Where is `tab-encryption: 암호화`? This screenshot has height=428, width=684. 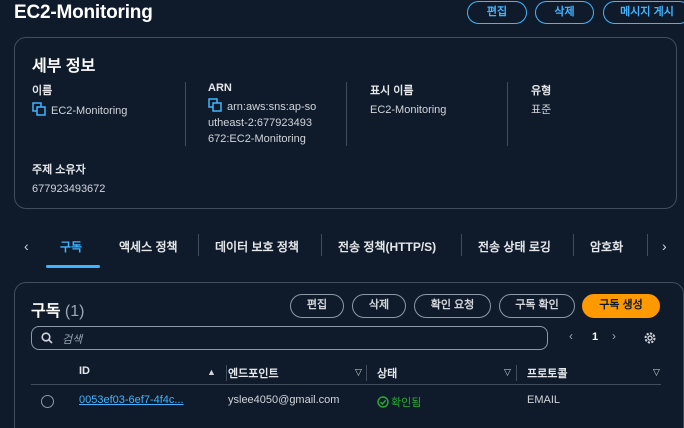
tab-encryption: 암호화 is located at coordinates (606, 246).